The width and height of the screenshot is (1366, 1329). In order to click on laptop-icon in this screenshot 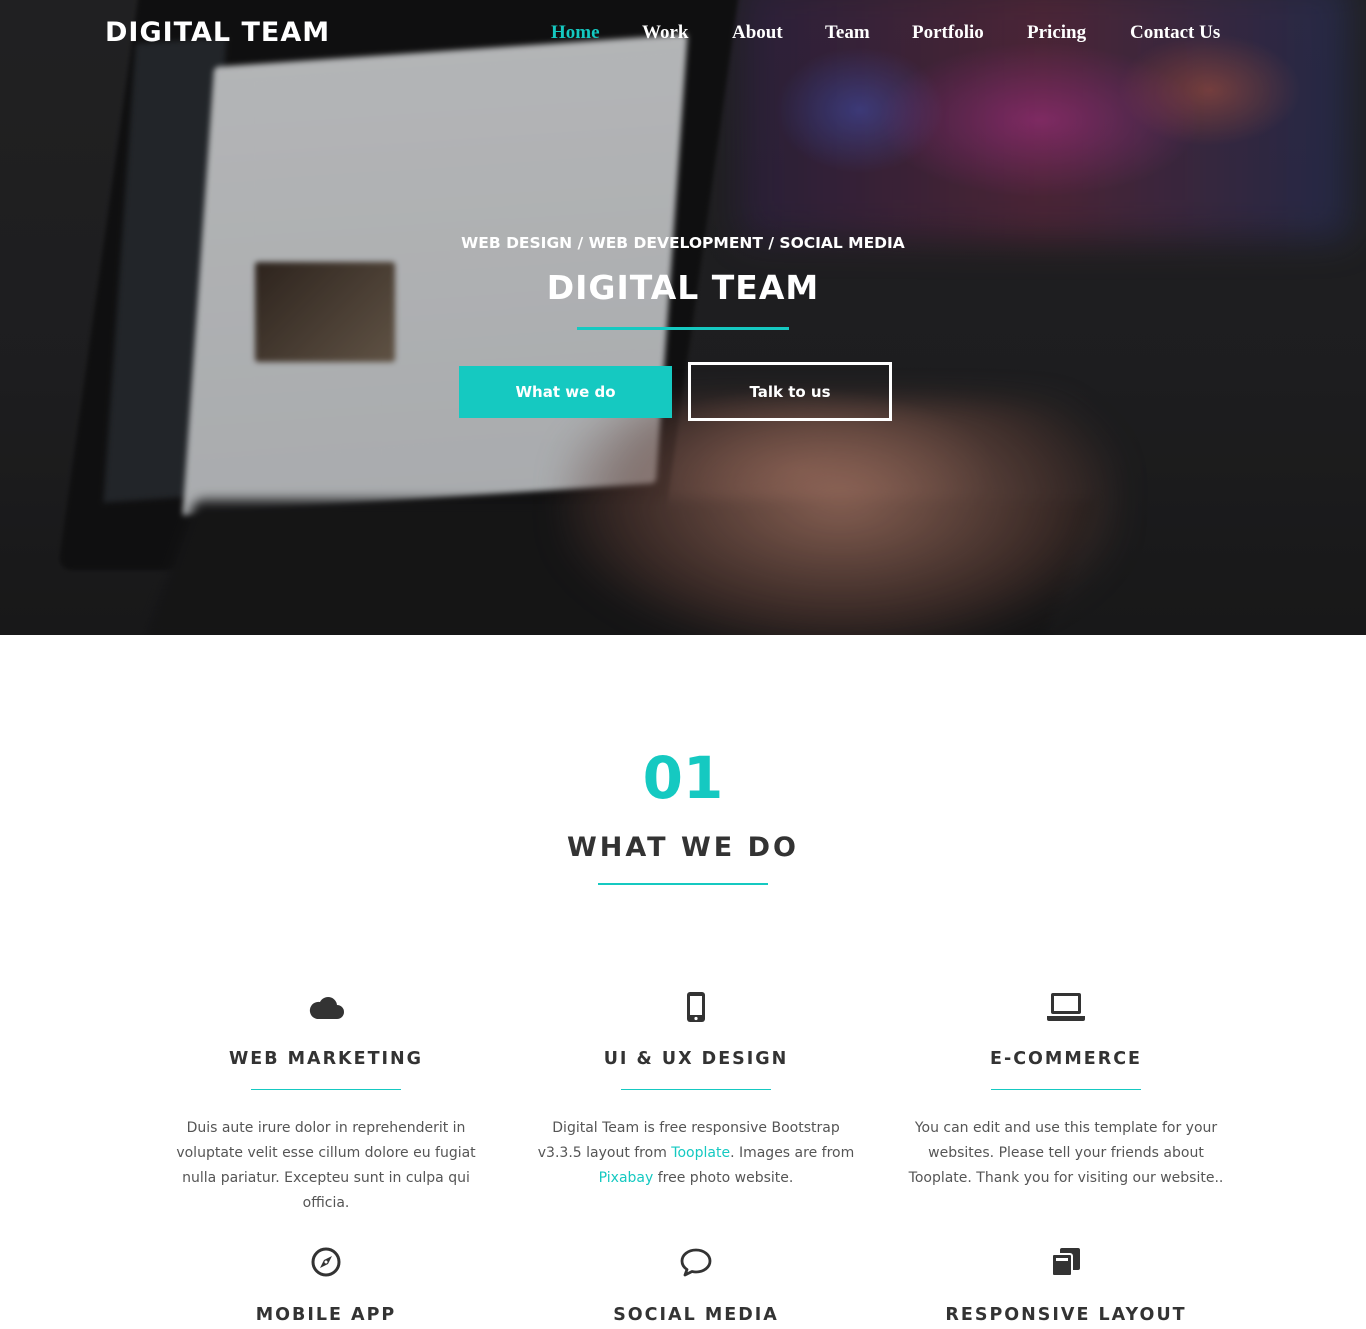, I will do `click(1066, 1007)`.